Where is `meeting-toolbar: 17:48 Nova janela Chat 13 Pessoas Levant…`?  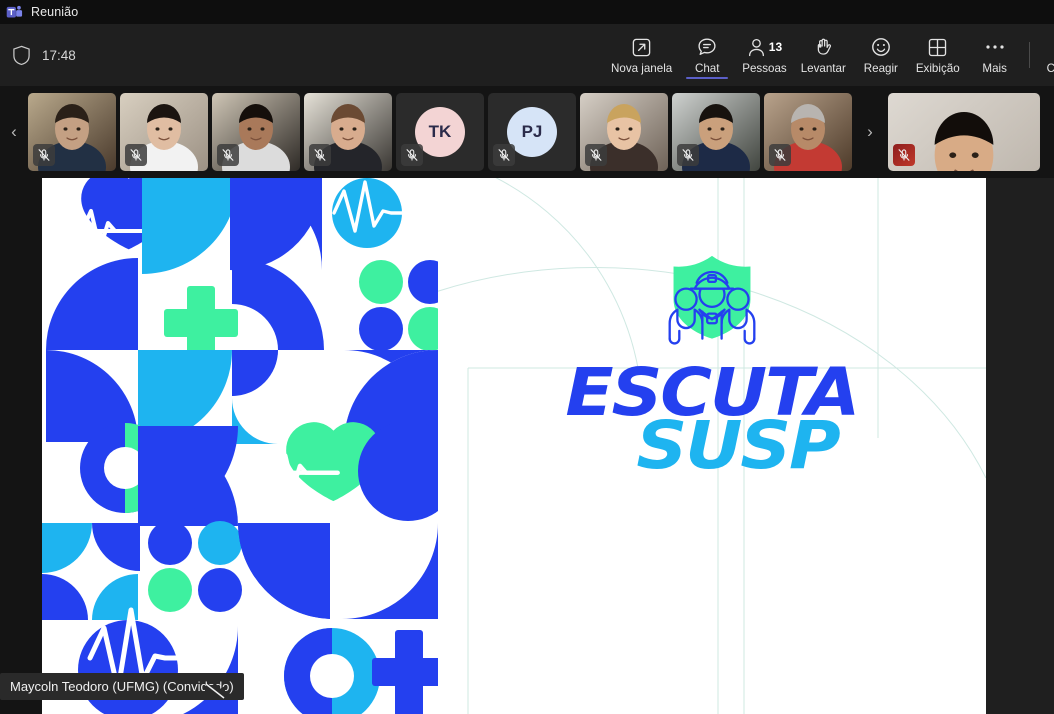 meeting-toolbar: 17:48 Nova janela Chat 13 Pessoas Levant… is located at coordinates (527, 55).